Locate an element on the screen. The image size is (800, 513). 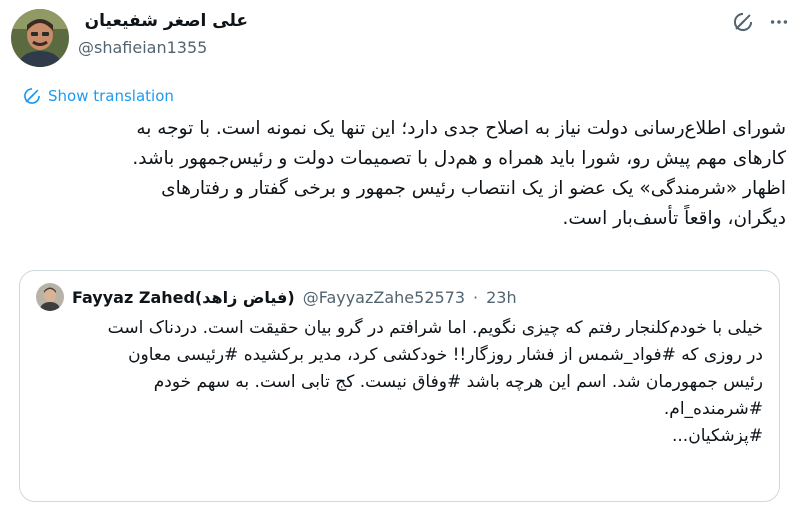
quoted-author-avatar is located at coordinates (50, 297).